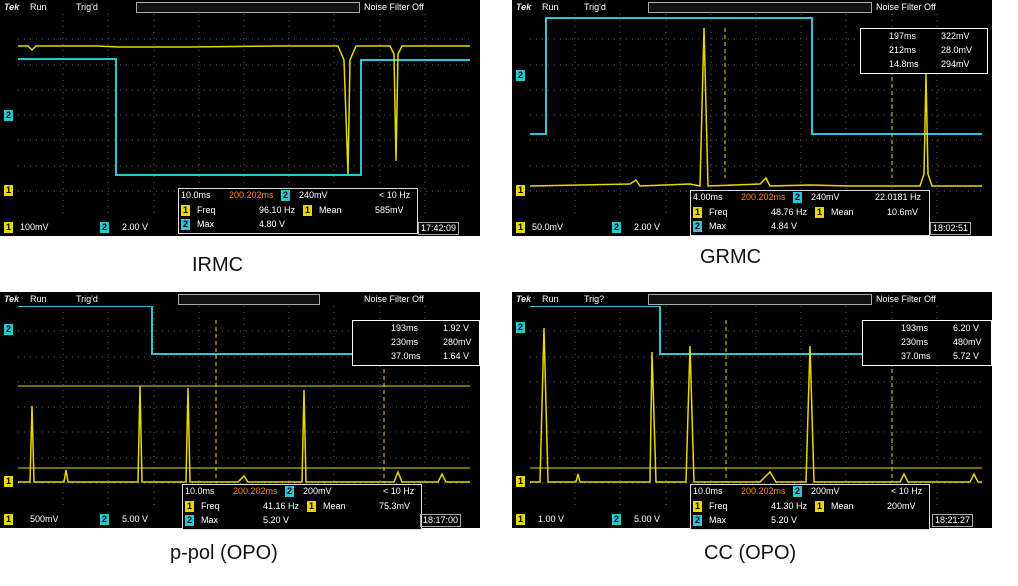  What do you see at coordinates (277, 210) in the screenshot?
I see `freq-value: 96.10 Hz` at bounding box center [277, 210].